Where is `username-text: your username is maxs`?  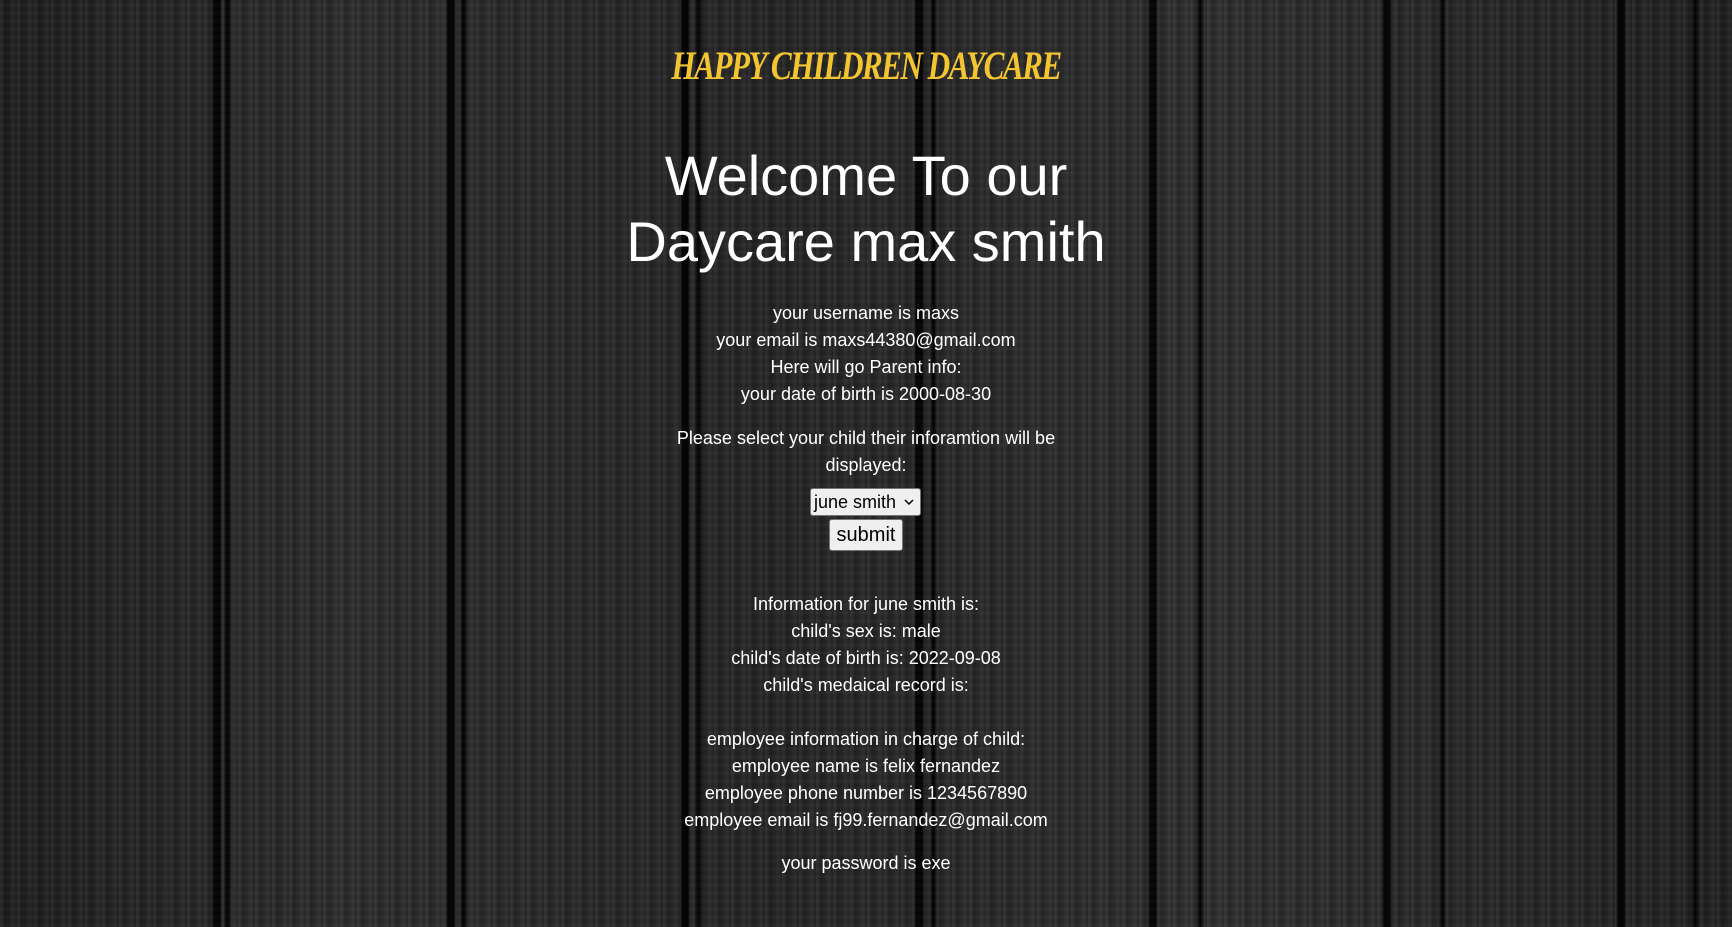
username-text: your username is maxs is located at coordinates (866, 313).